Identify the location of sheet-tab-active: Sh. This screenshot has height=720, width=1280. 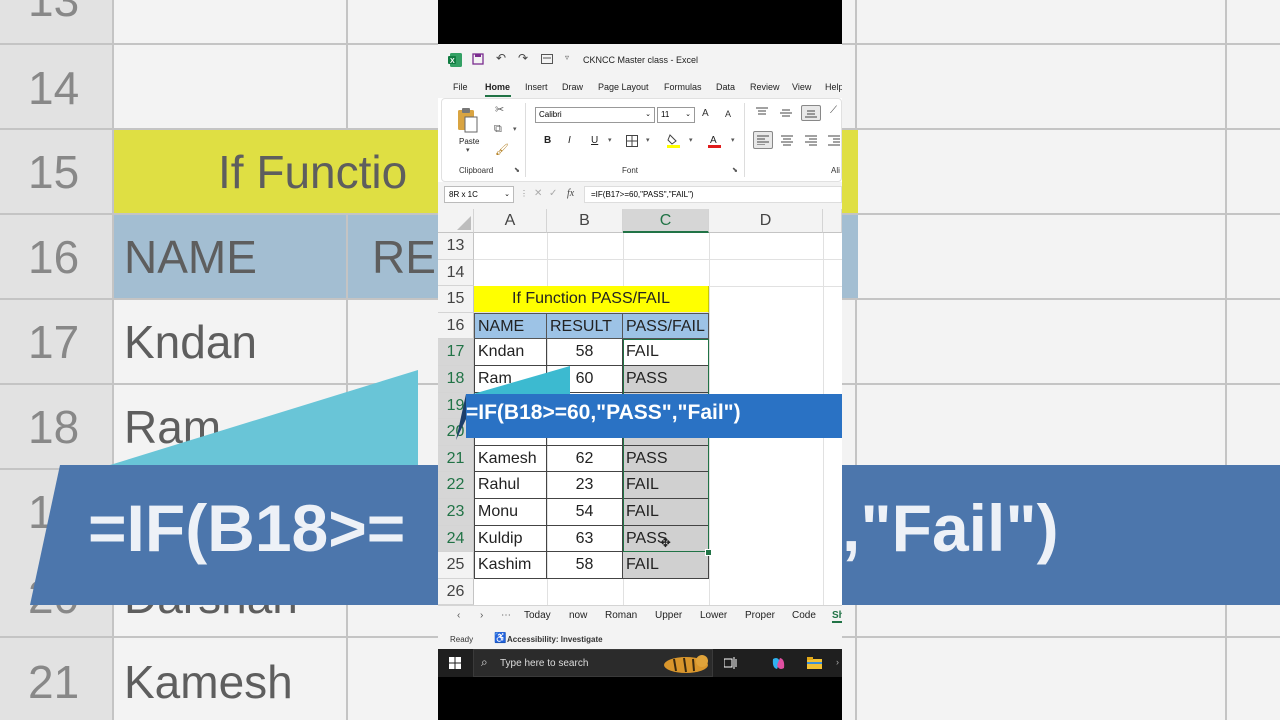
(837, 616).